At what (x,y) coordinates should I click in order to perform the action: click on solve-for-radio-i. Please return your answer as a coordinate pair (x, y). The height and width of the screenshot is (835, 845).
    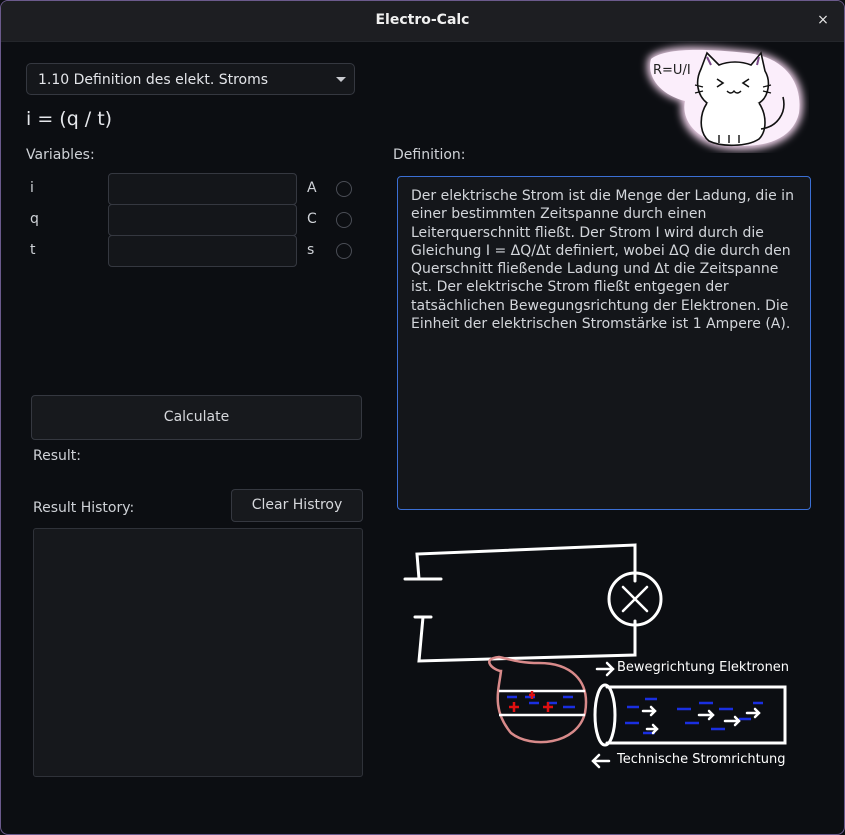
    Looking at the image, I should click on (344, 189).